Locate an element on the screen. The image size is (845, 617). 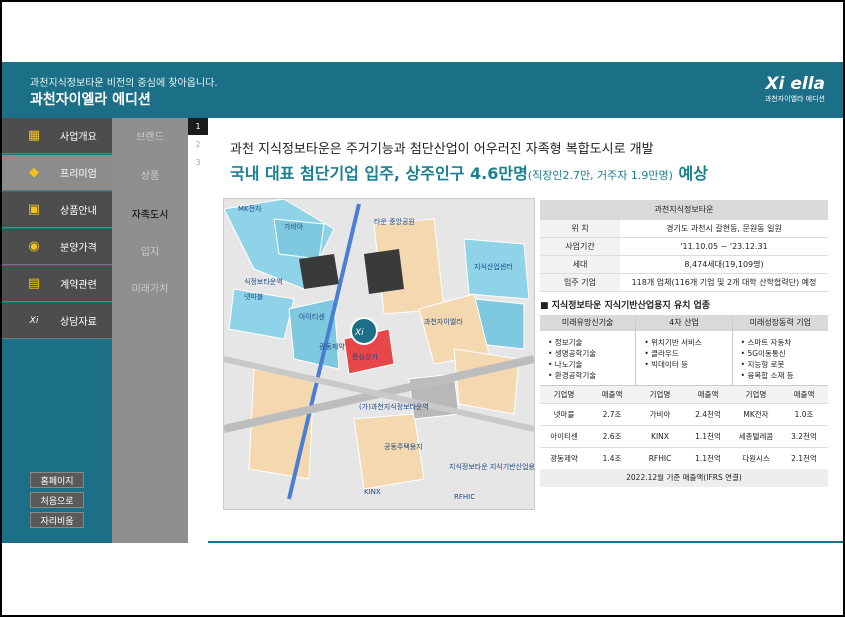
away-button: 자리비움 is located at coordinates (57, 520).